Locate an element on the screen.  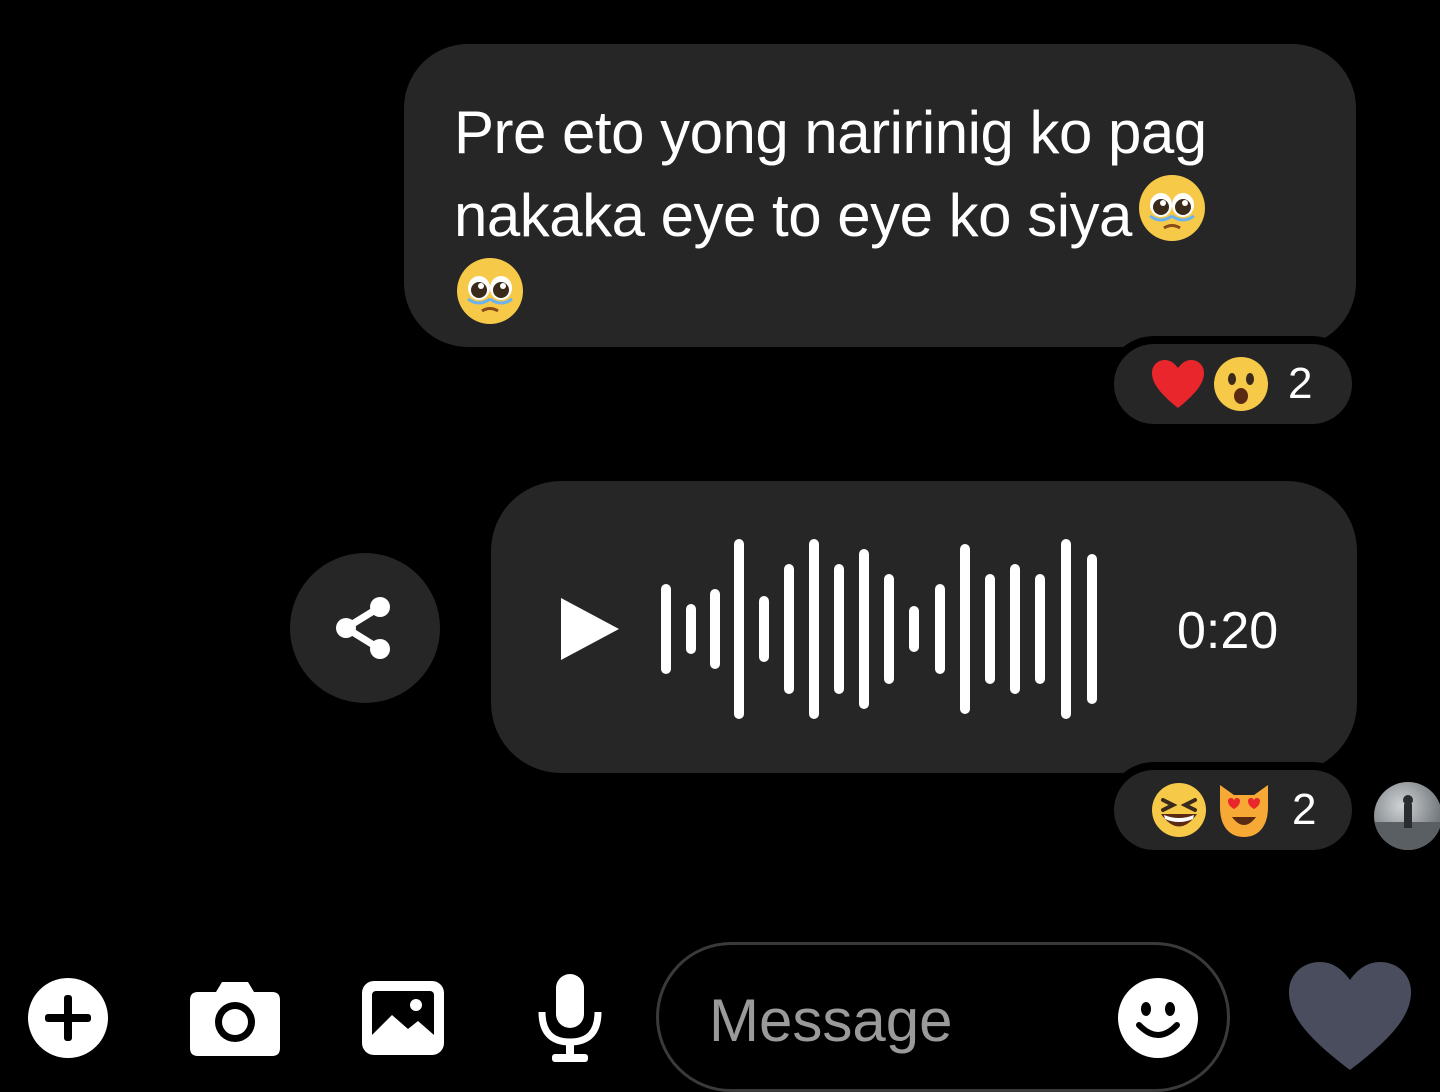
add-button is located at coordinates (68, 1018).